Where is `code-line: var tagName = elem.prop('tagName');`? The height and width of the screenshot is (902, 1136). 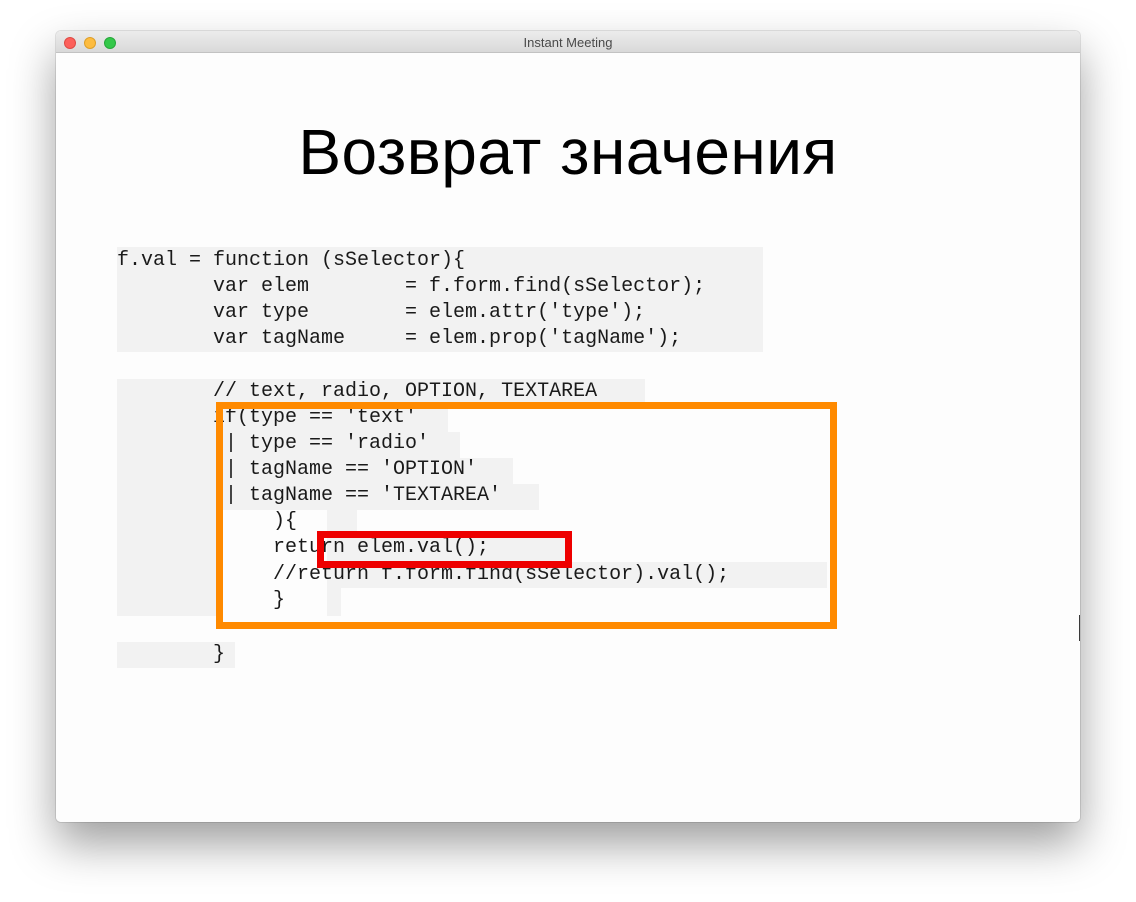 code-line: var tagName = elem.prop('tagName'); is located at coordinates (399, 338).